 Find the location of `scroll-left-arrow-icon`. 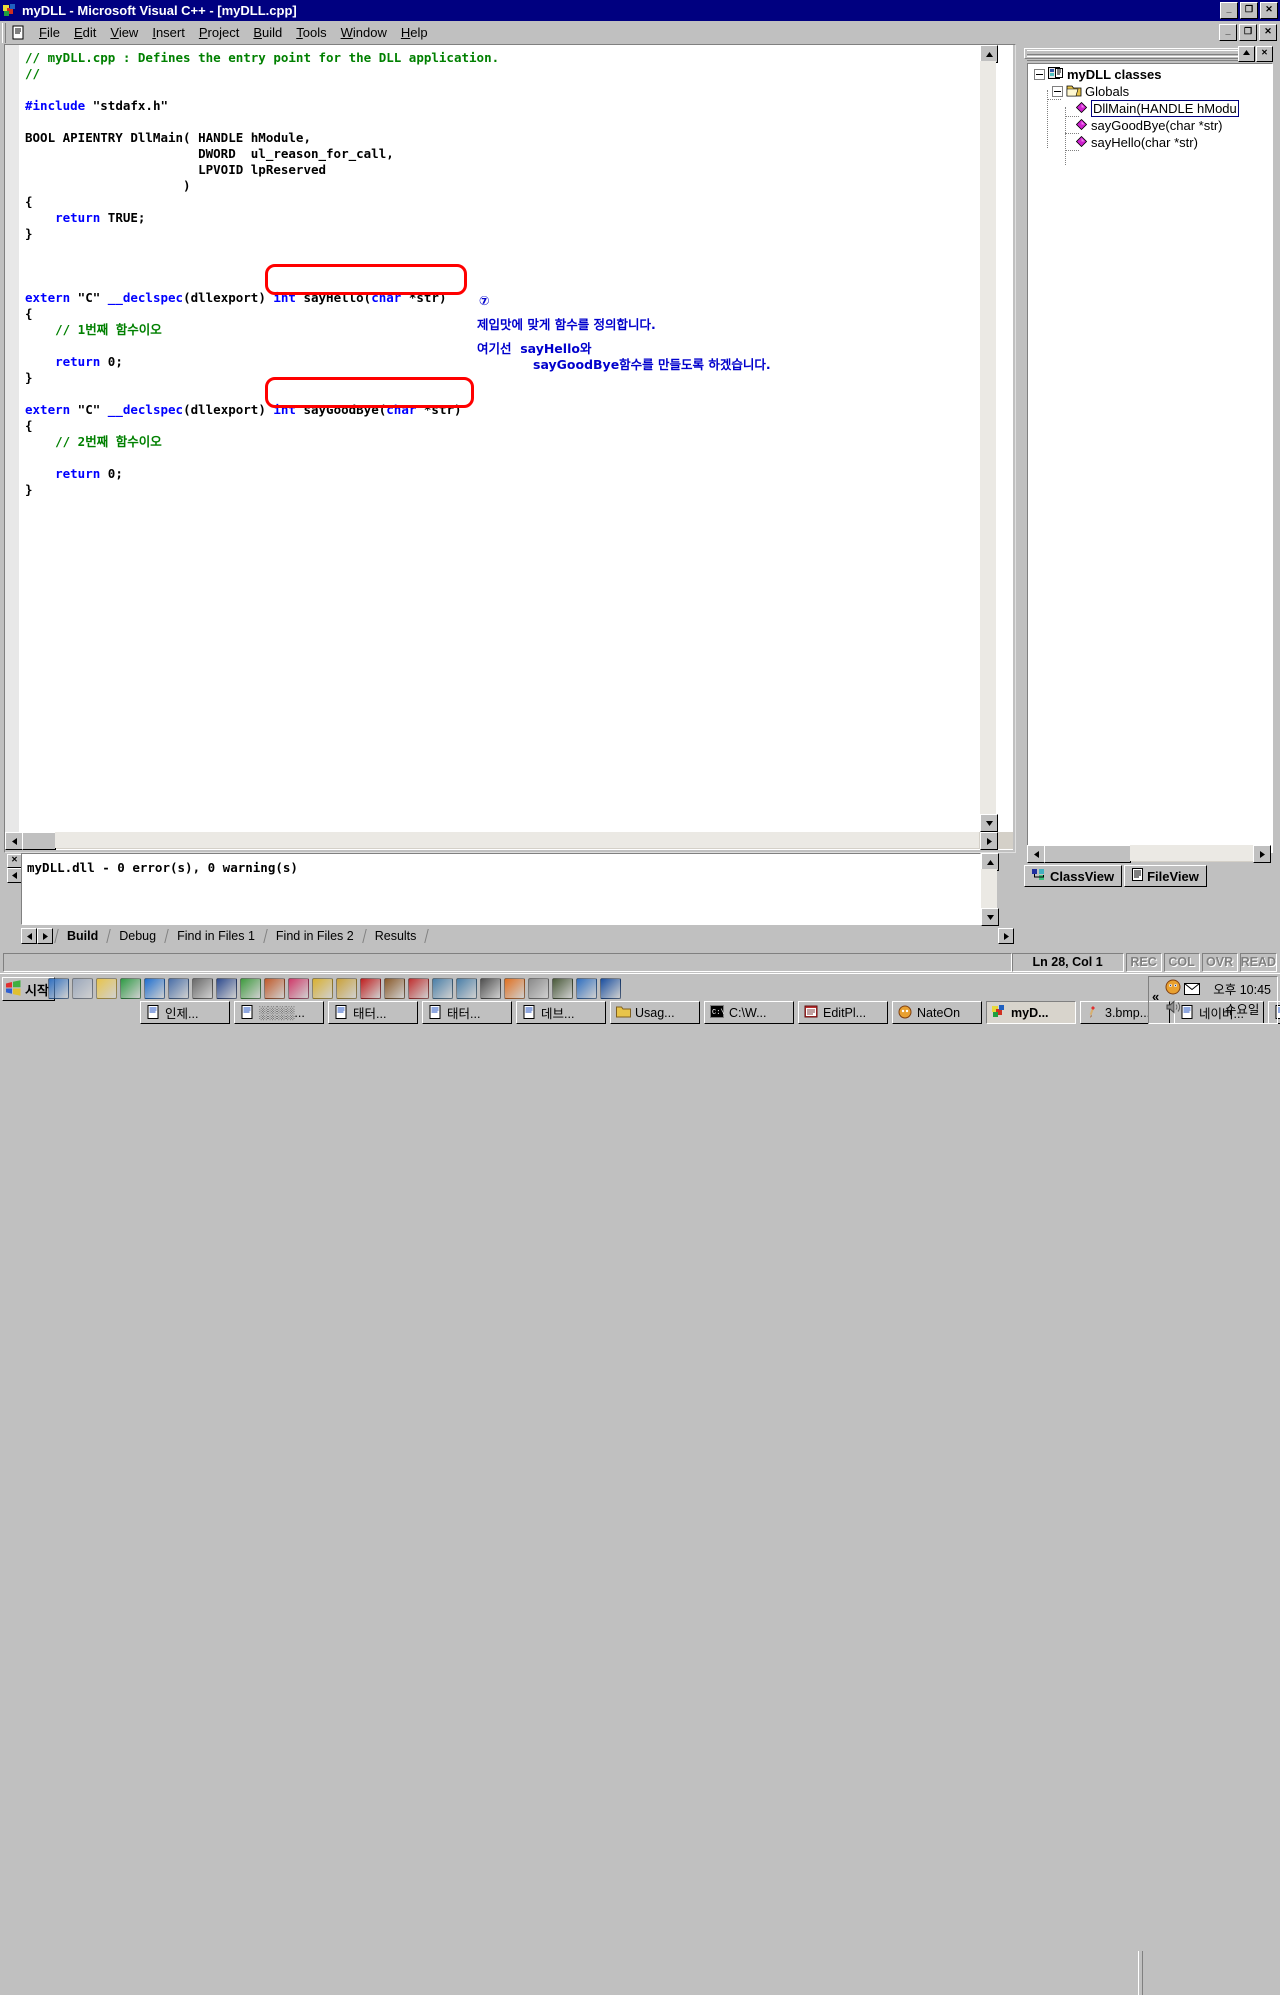

scroll-left-arrow-icon is located at coordinates (14, 841).